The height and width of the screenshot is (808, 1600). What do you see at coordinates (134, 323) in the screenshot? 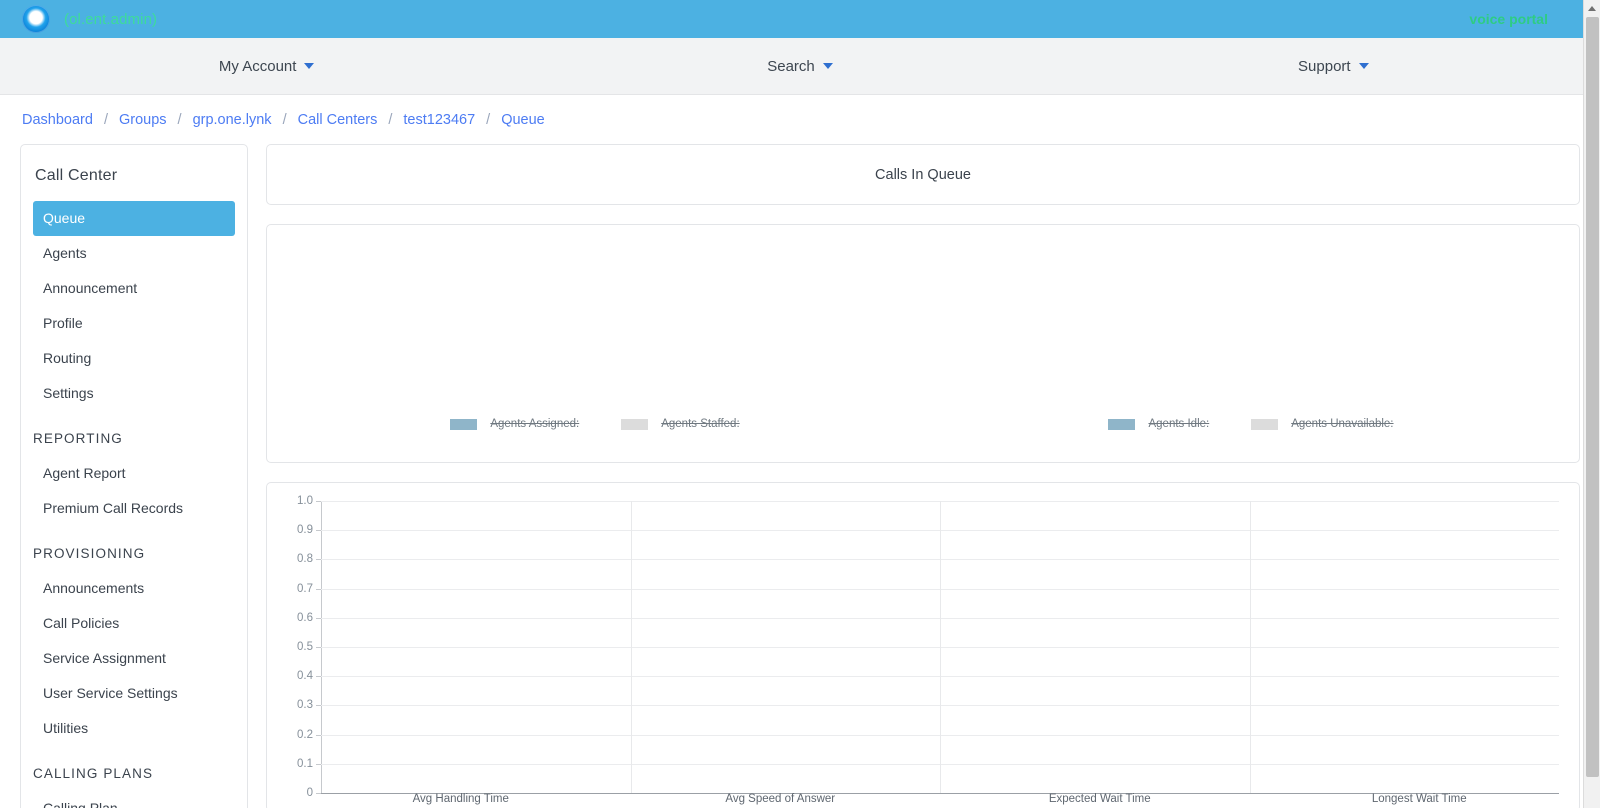
I see `sidebar-item-profile: Profile` at bounding box center [134, 323].